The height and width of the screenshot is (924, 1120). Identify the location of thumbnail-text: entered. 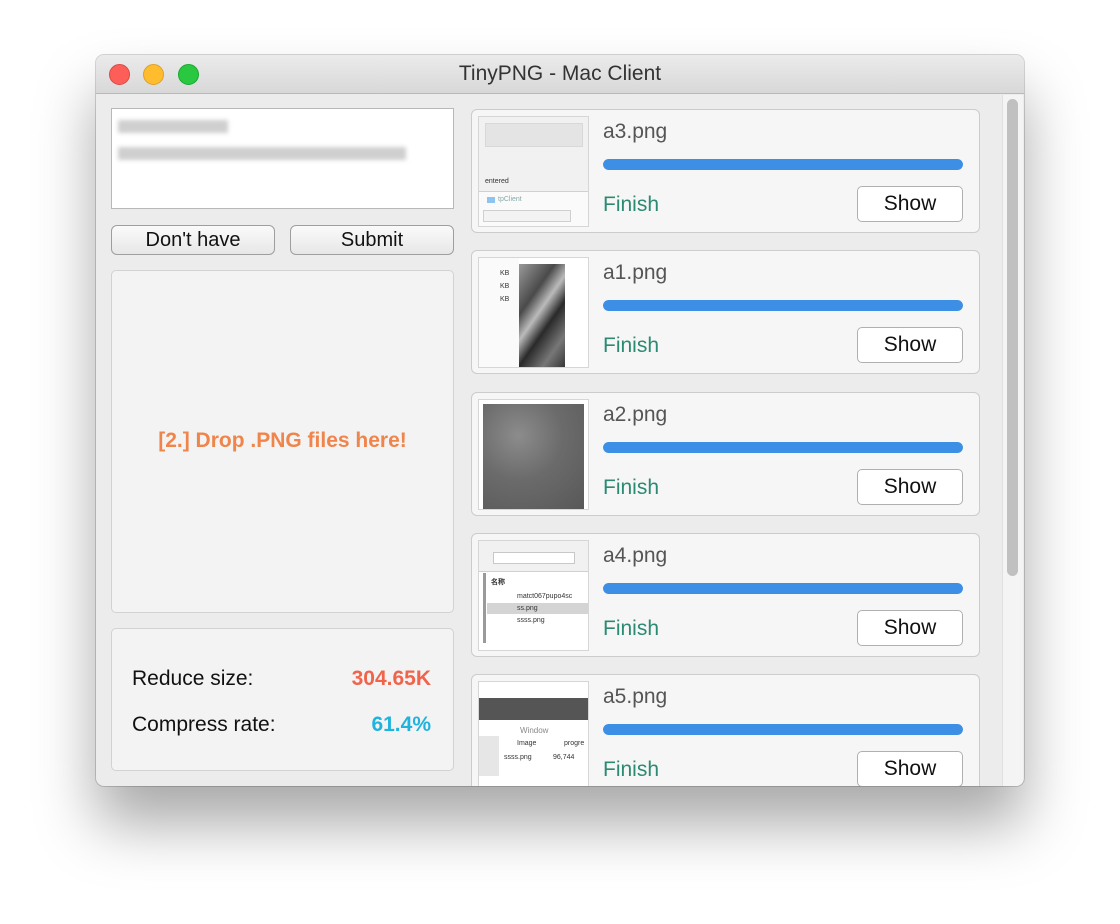
(497, 181).